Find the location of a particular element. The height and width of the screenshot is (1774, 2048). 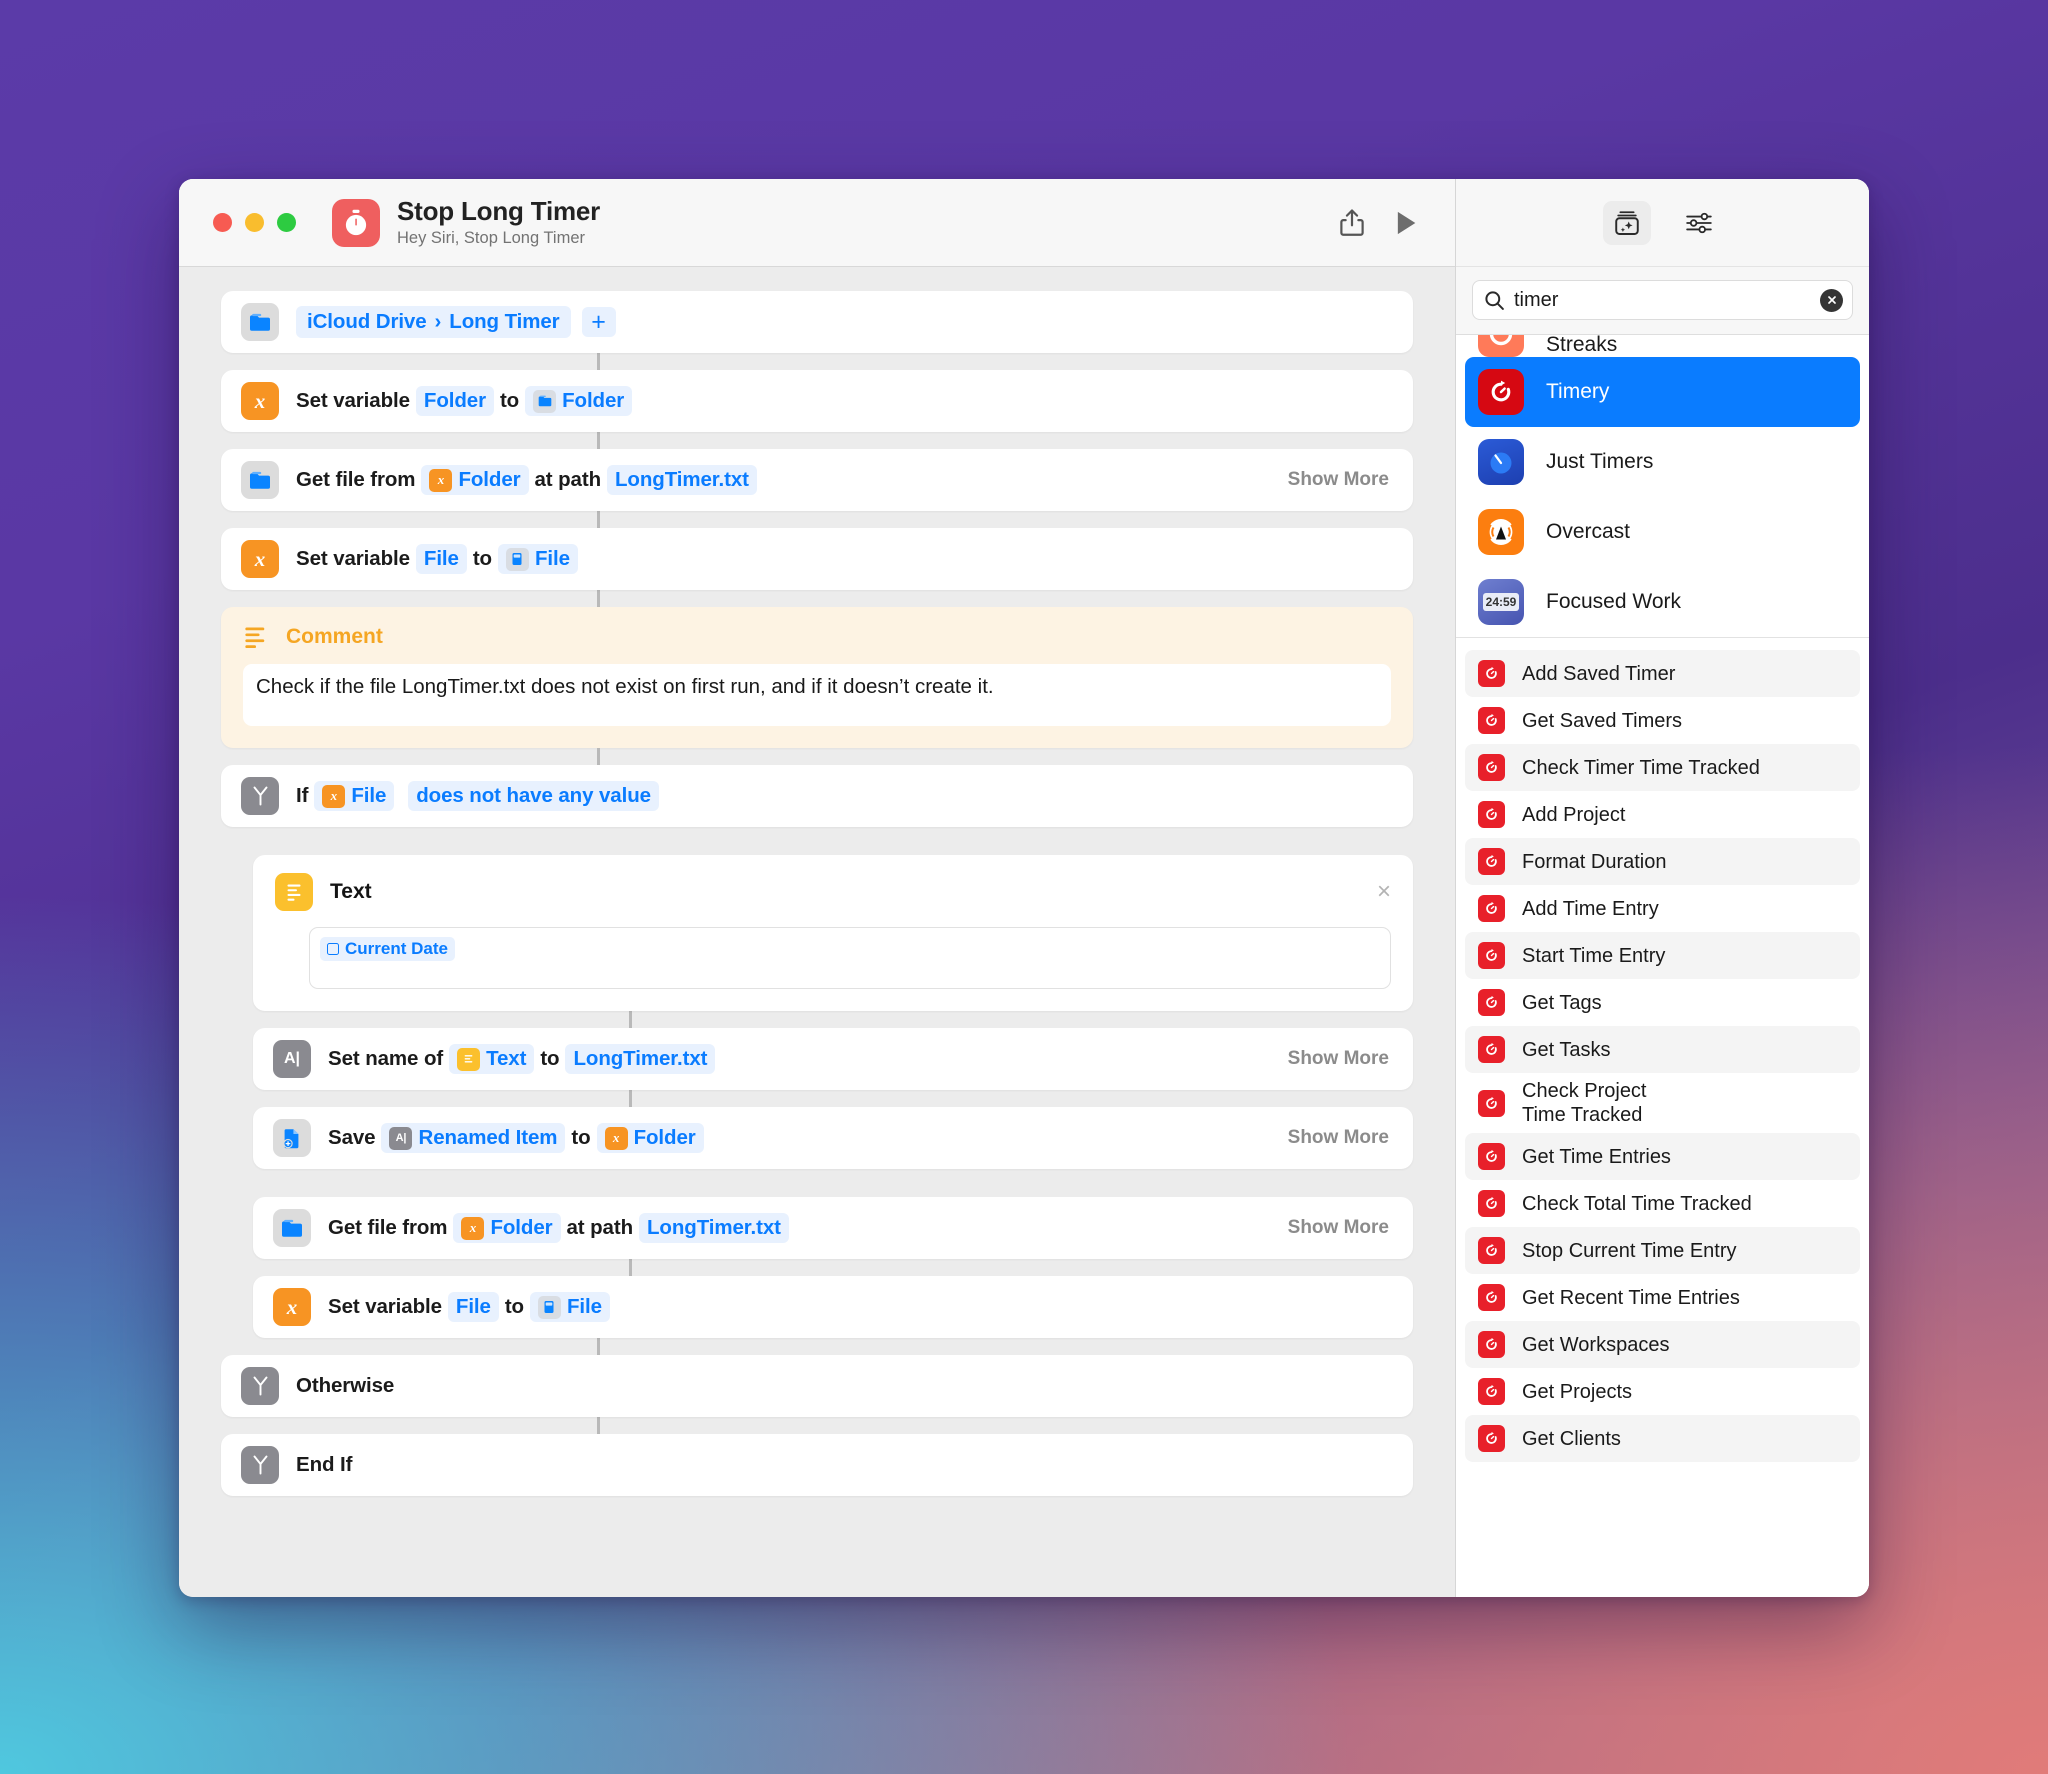

app-row-overcast: Overcast is located at coordinates (1662, 532).